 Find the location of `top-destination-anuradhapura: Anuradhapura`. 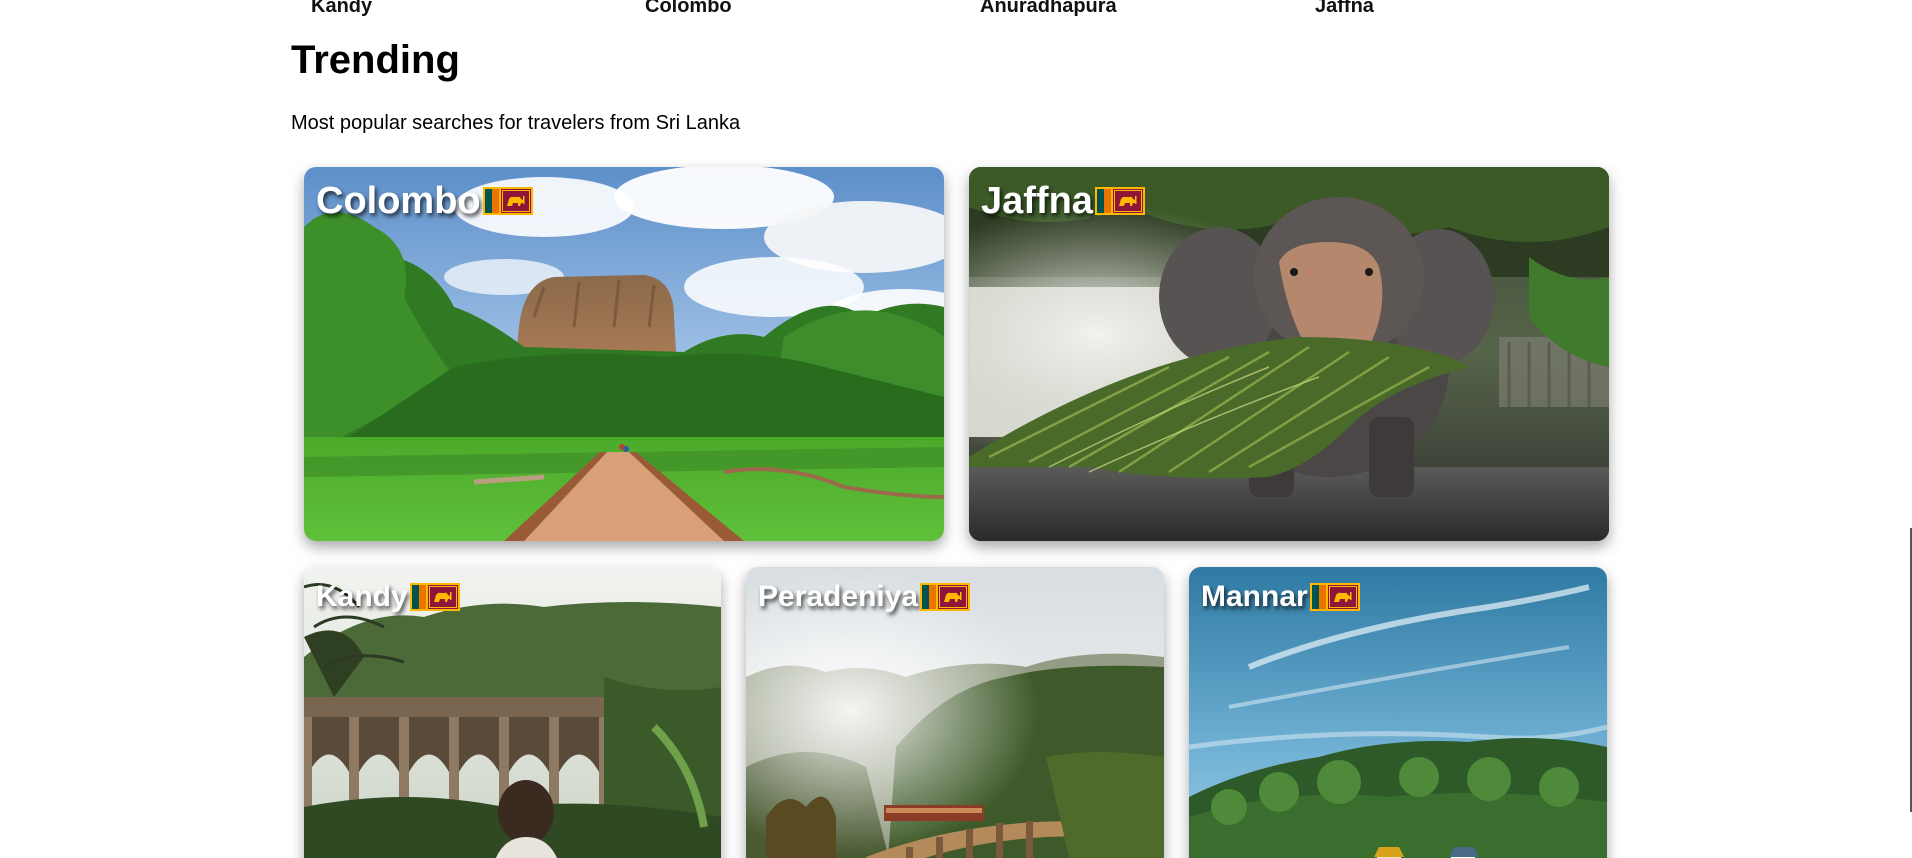

top-destination-anuradhapura: Anuradhapura is located at coordinates (1048, 9).